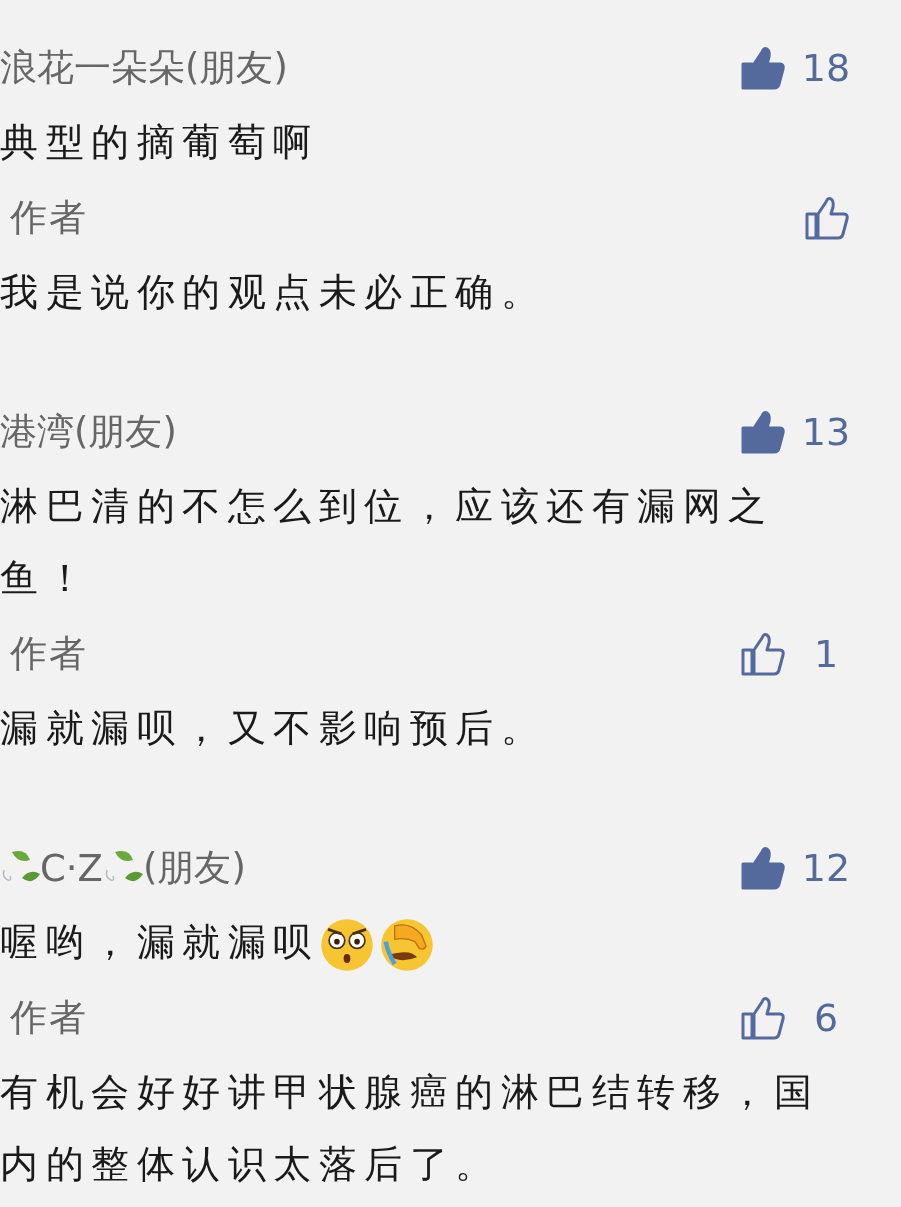  What do you see at coordinates (795, 432) in the screenshot?
I see `like-button: 13` at bounding box center [795, 432].